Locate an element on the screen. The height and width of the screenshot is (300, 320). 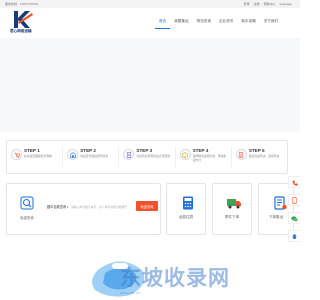
document-icon is located at coordinates (241, 154).